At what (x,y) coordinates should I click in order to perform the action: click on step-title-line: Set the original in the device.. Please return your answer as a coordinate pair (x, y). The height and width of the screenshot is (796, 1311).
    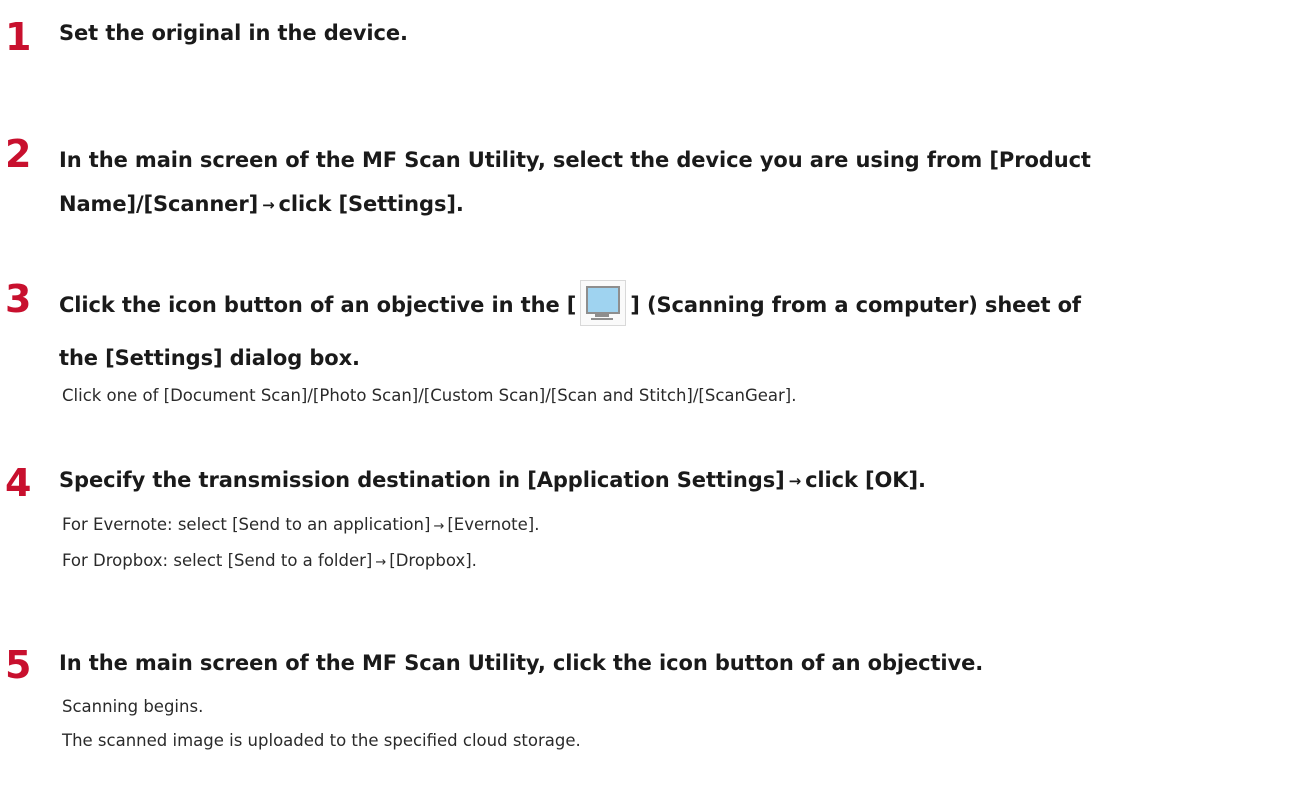
    Looking at the image, I should click on (233, 33).